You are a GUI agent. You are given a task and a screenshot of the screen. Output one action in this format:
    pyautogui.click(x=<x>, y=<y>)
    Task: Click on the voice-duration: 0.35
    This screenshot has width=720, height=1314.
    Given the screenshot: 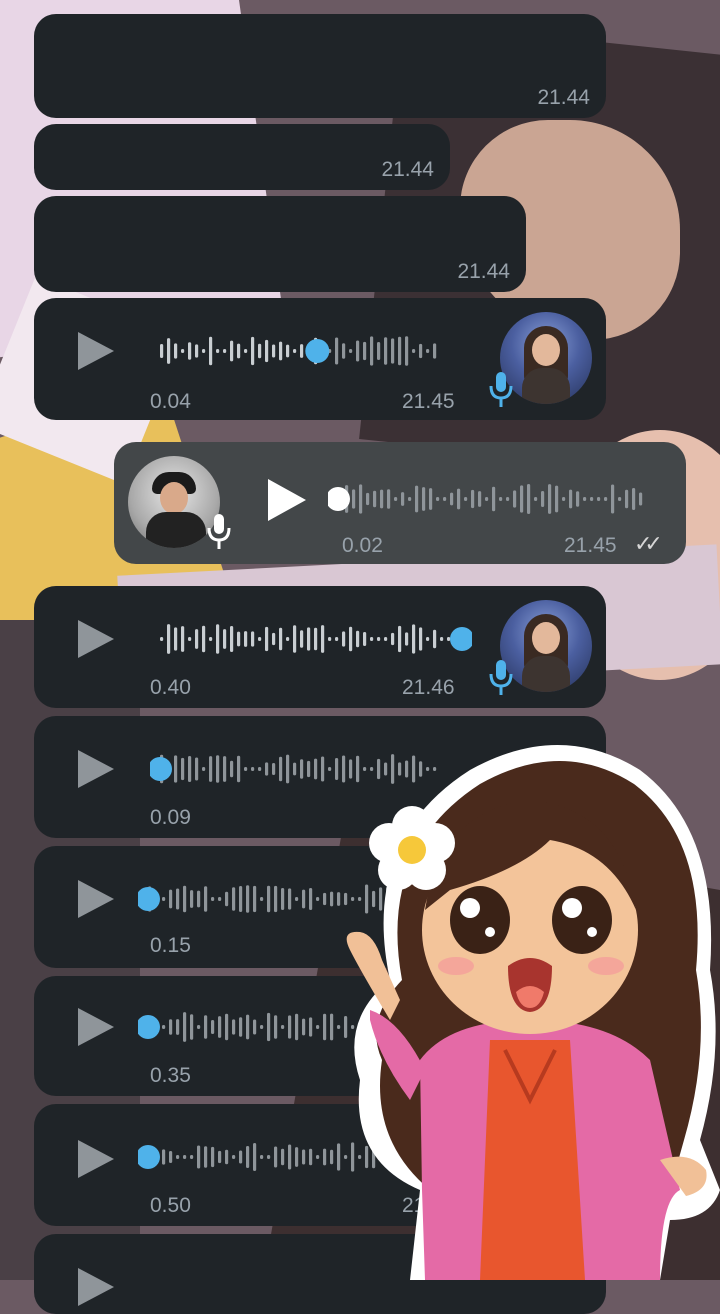 What is the action you would take?
    pyautogui.click(x=170, y=1075)
    